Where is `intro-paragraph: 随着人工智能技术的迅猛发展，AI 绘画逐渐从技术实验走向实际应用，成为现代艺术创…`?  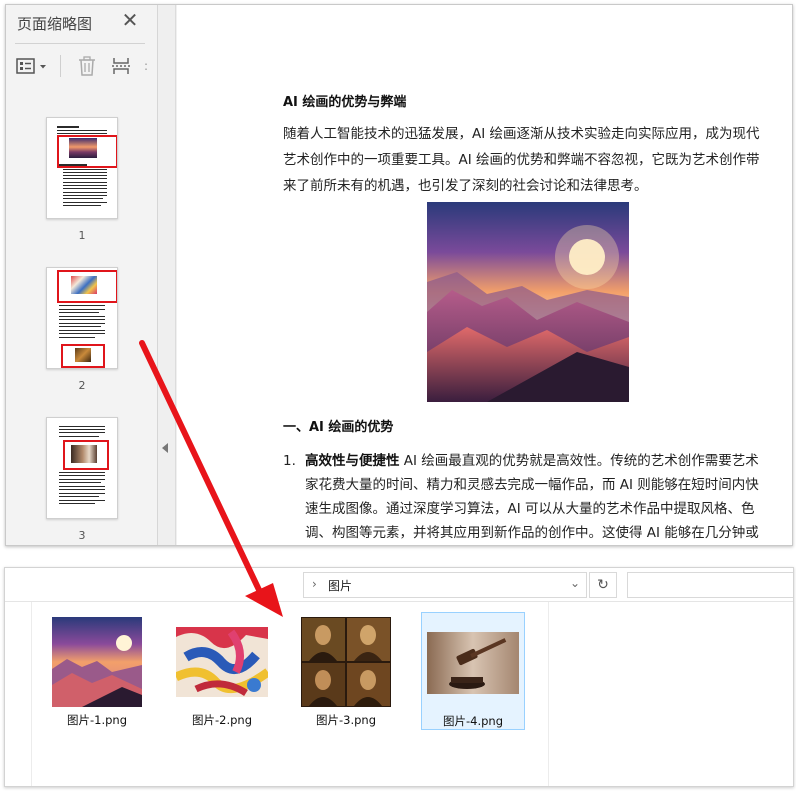
intro-paragraph: 随着人工智能技术的迅猛发展，AI 绘画逐渐从技术实验走向实际应用，成为现代艺术创… is located at coordinates (521, 160).